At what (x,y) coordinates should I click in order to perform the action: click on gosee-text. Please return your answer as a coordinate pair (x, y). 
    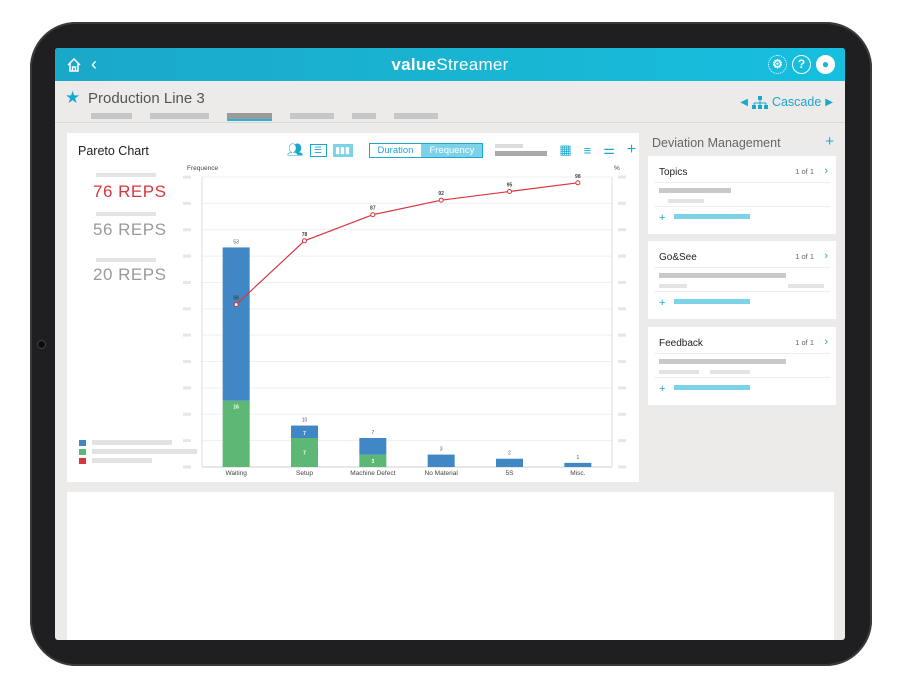
    Looking at the image, I should click on (722, 275).